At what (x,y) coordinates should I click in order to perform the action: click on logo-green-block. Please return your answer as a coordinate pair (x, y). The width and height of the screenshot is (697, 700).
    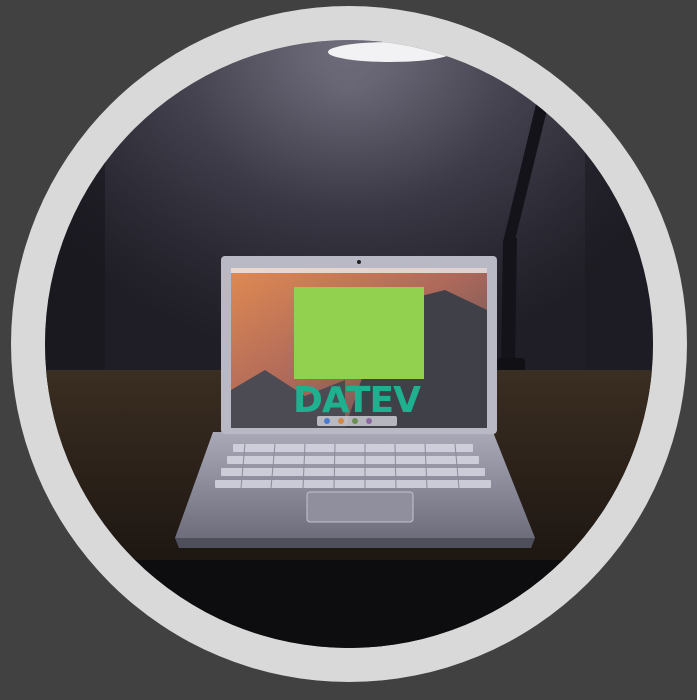
    Looking at the image, I should click on (359, 333).